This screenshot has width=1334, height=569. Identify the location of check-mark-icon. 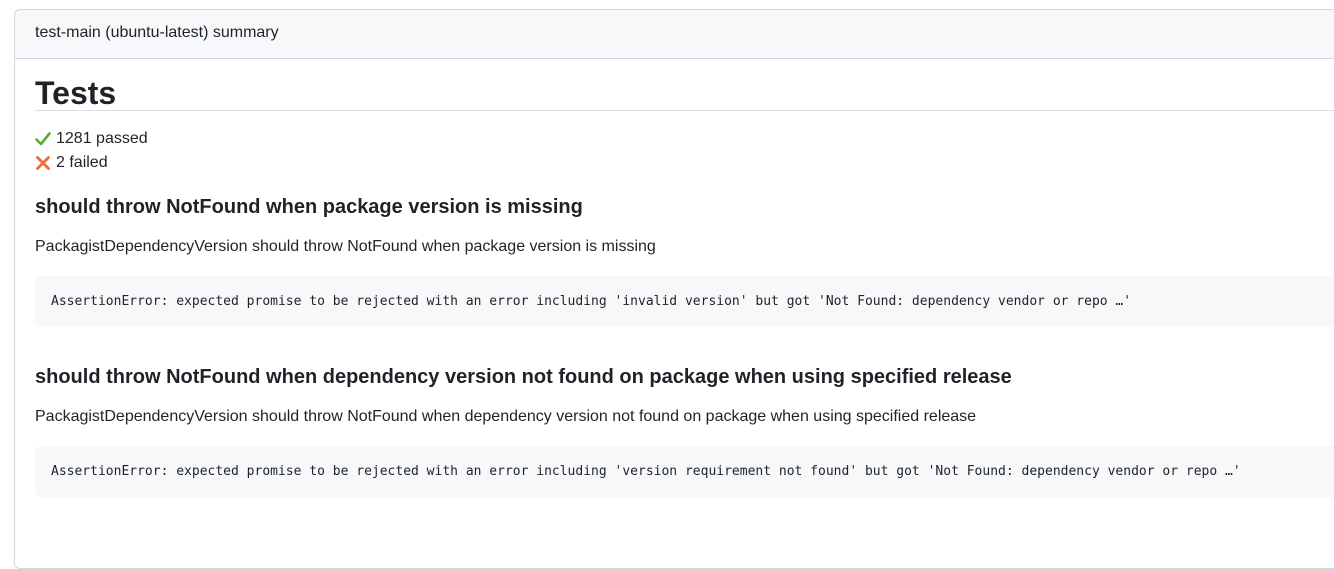
(43, 139).